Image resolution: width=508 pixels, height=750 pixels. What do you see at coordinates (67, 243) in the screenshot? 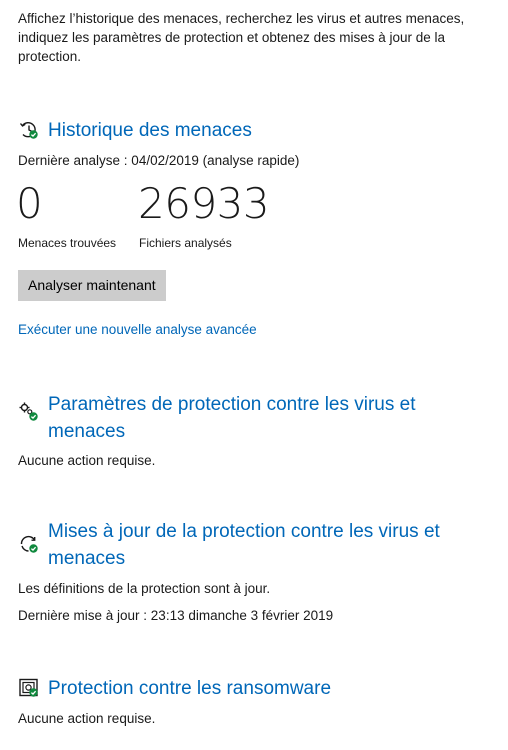
I see `threats-found-label: Menaces trouvées` at bounding box center [67, 243].